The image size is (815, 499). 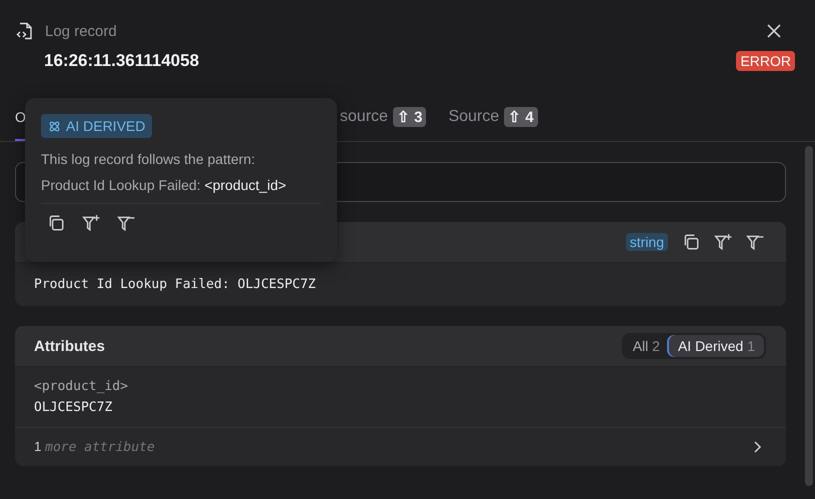 I want to click on more-attributes-row: 1 more attribute, so click(x=400, y=447).